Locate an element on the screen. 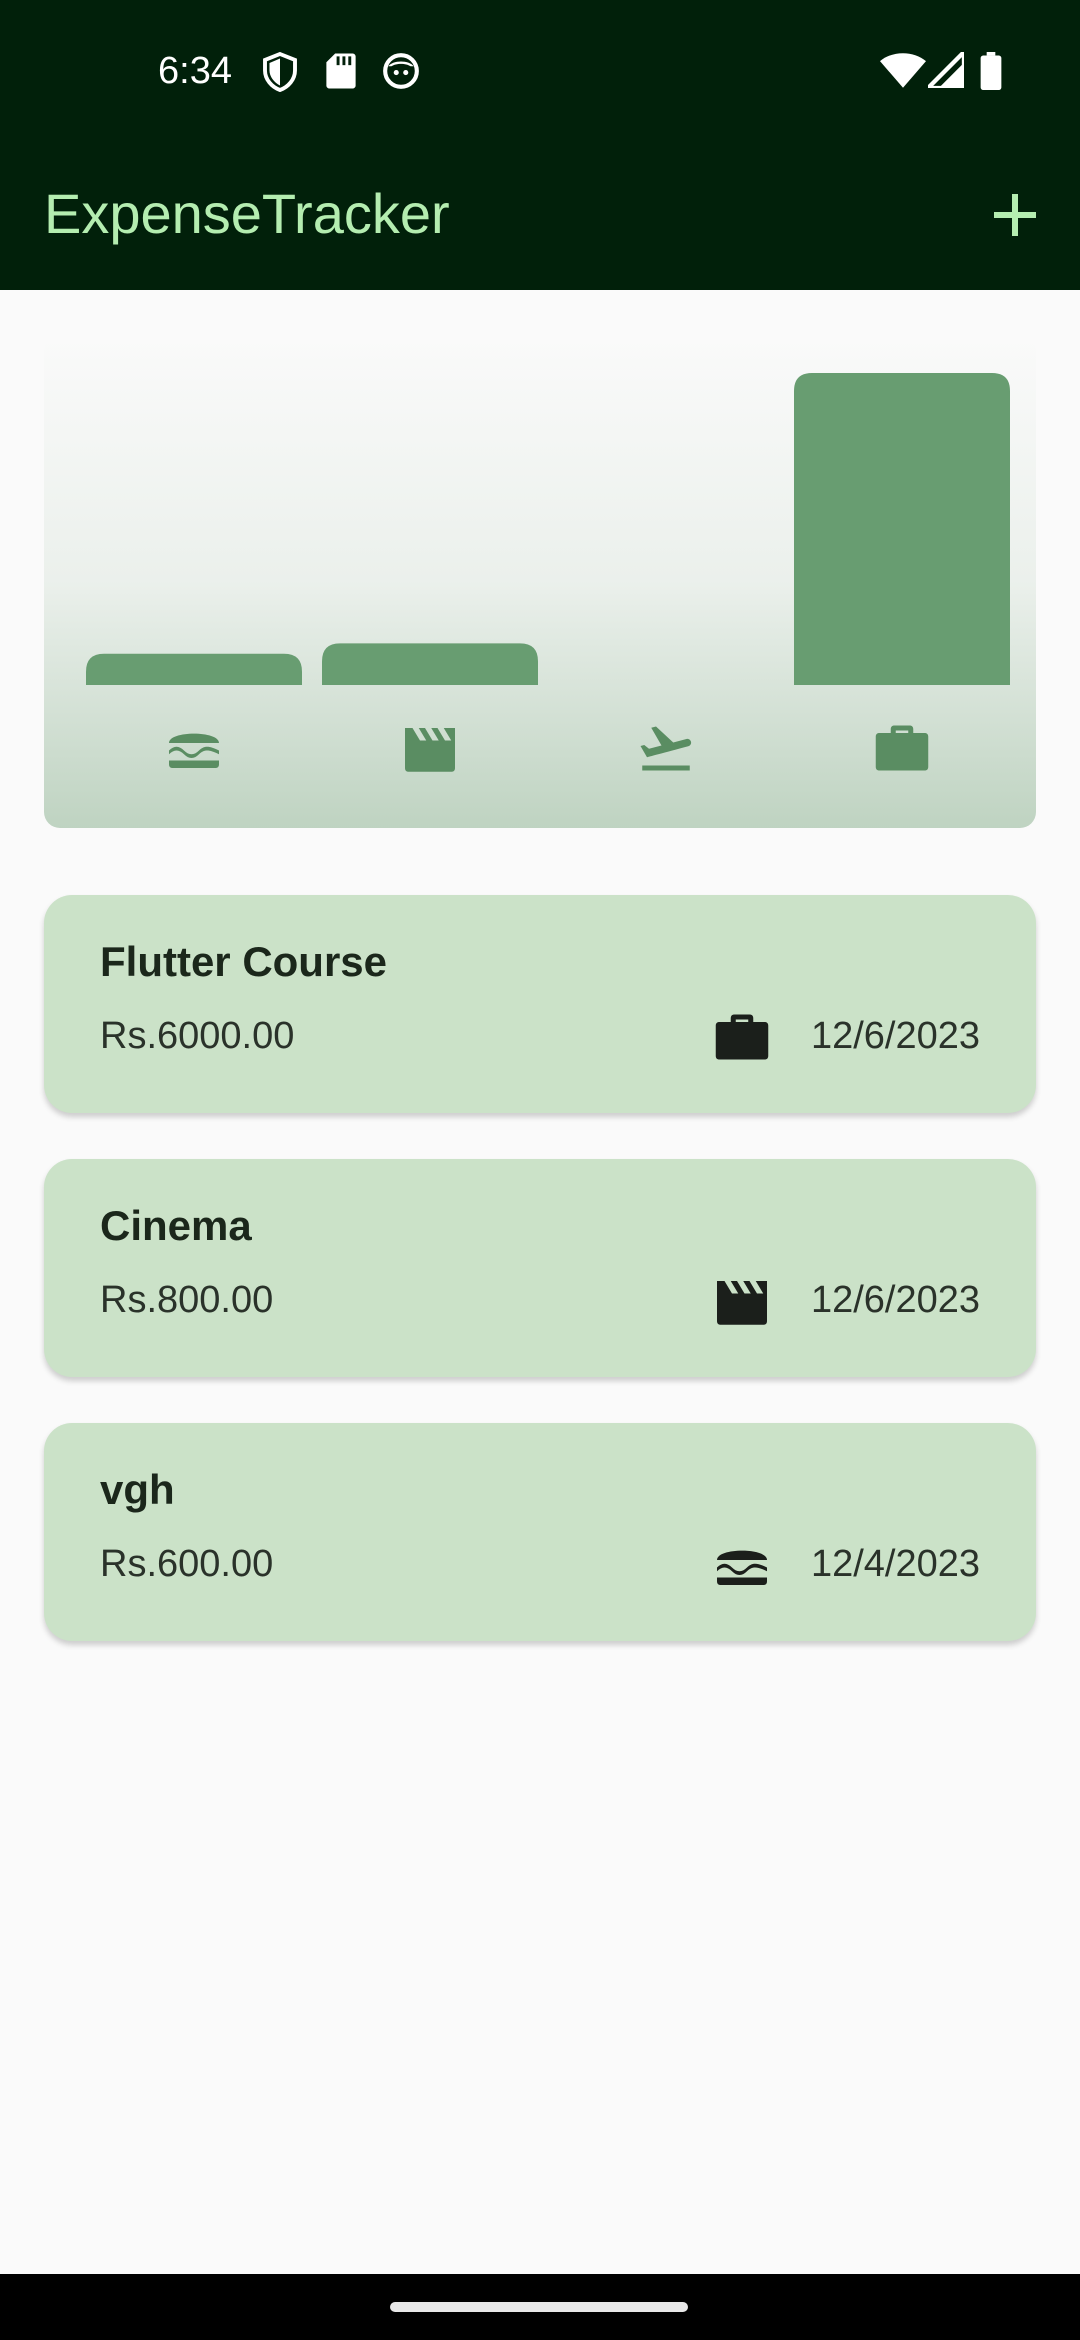  expense-title: Cinema is located at coordinates (176, 1225).